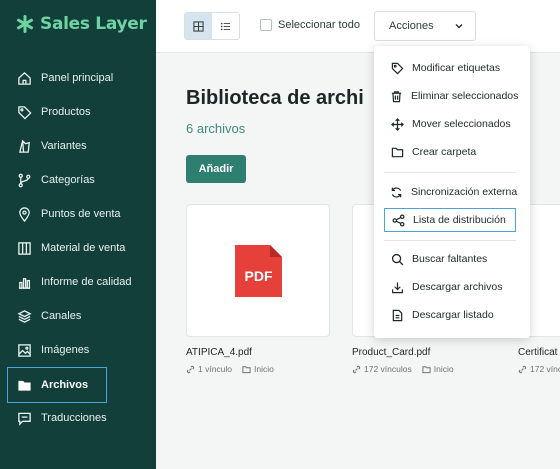  What do you see at coordinates (457, 287) in the screenshot?
I see `menu-item-label: Descargar archivos` at bounding box center [457, 287].